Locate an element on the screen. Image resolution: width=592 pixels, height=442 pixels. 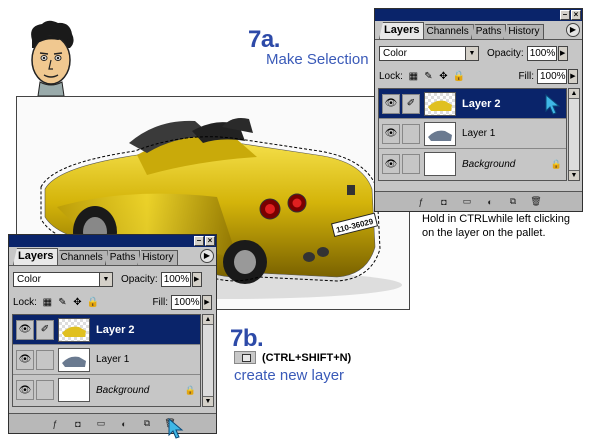
step-7a-title: Make Selection is located at coordinates (317, 59).